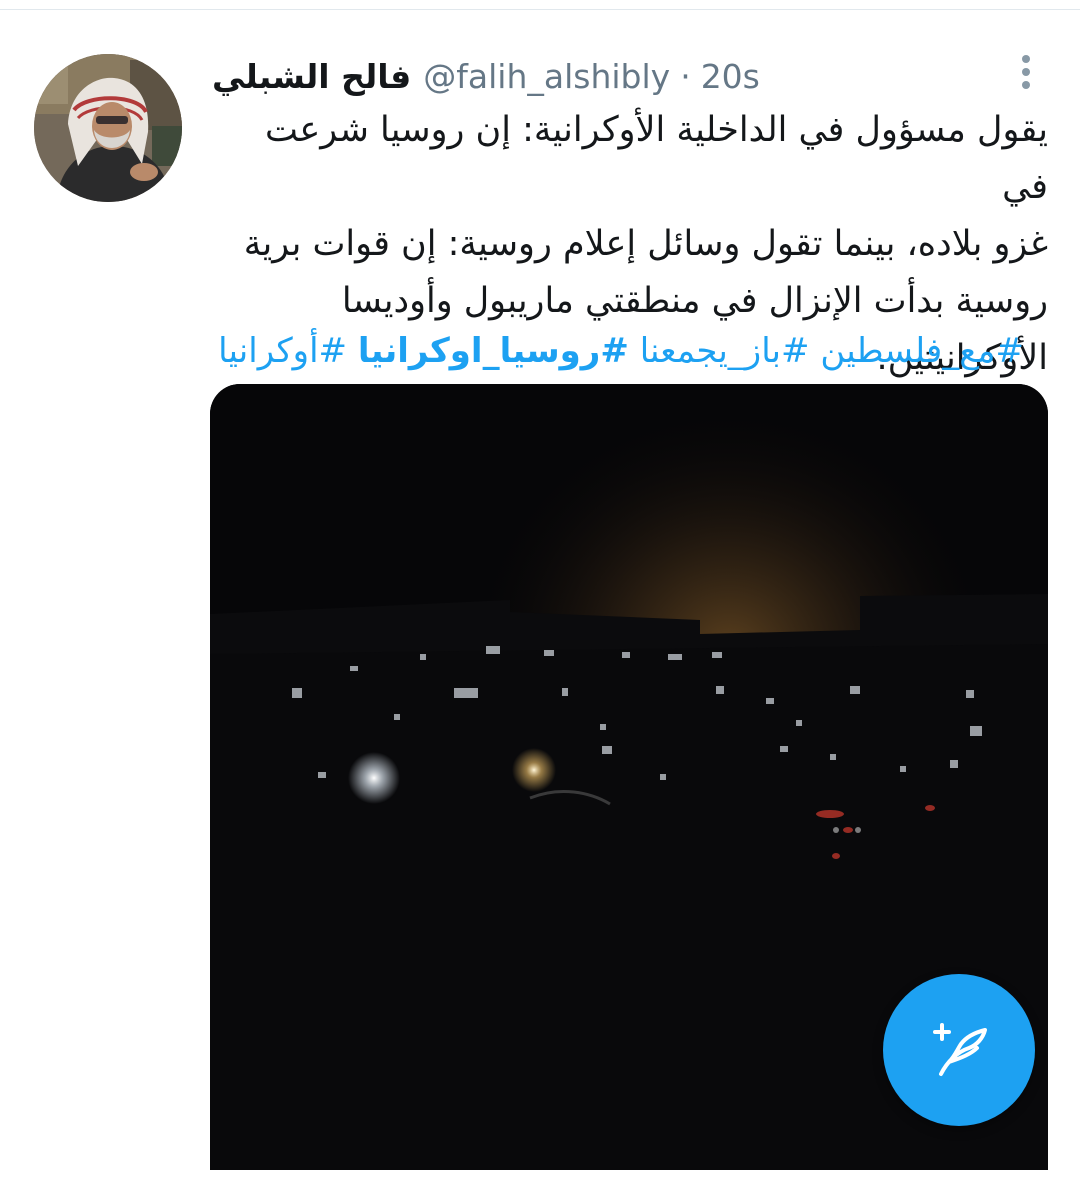  I want to click on hashtag-link: #روسيا_اوكرانيا, so click(493, 351).